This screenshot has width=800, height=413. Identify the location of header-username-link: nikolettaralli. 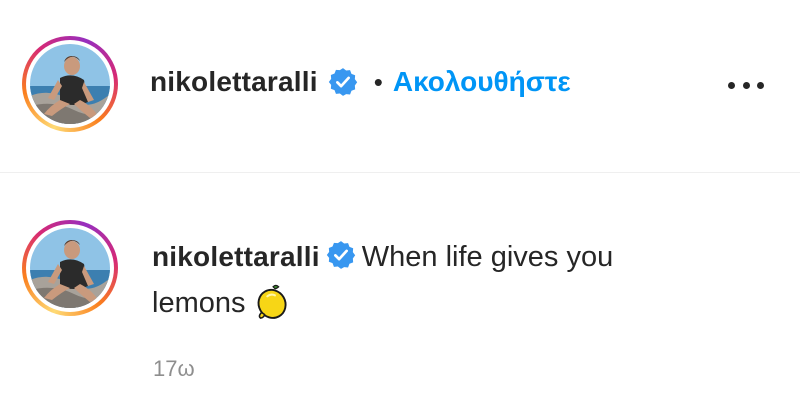
(234, 82).